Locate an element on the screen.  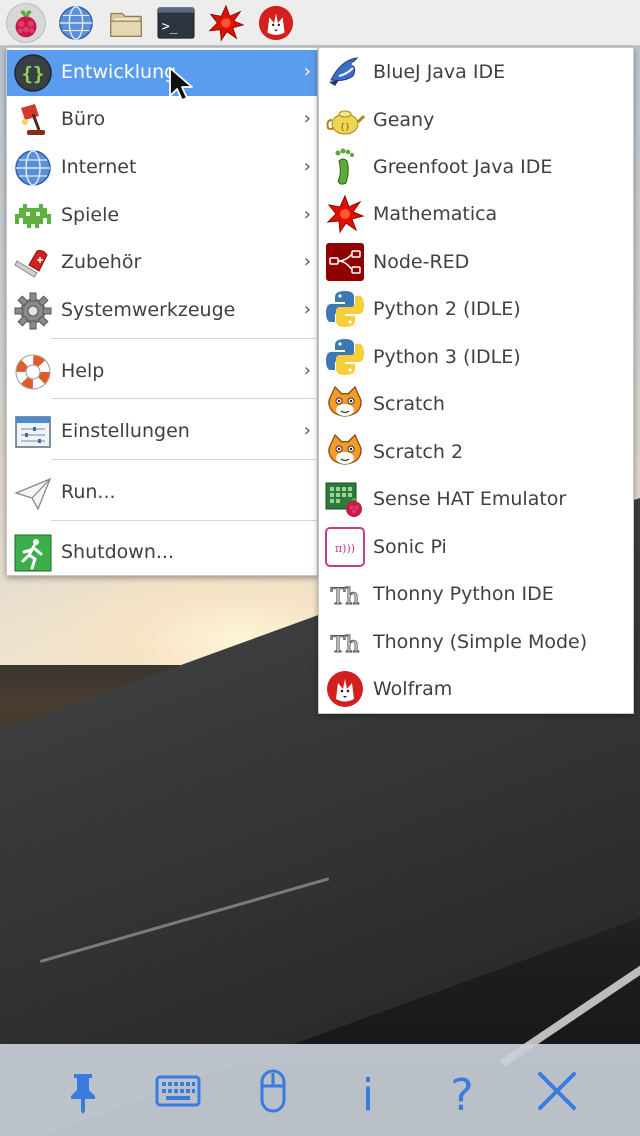
submenu-item-label: Sonic Pi is located at coordinates (410, 547).